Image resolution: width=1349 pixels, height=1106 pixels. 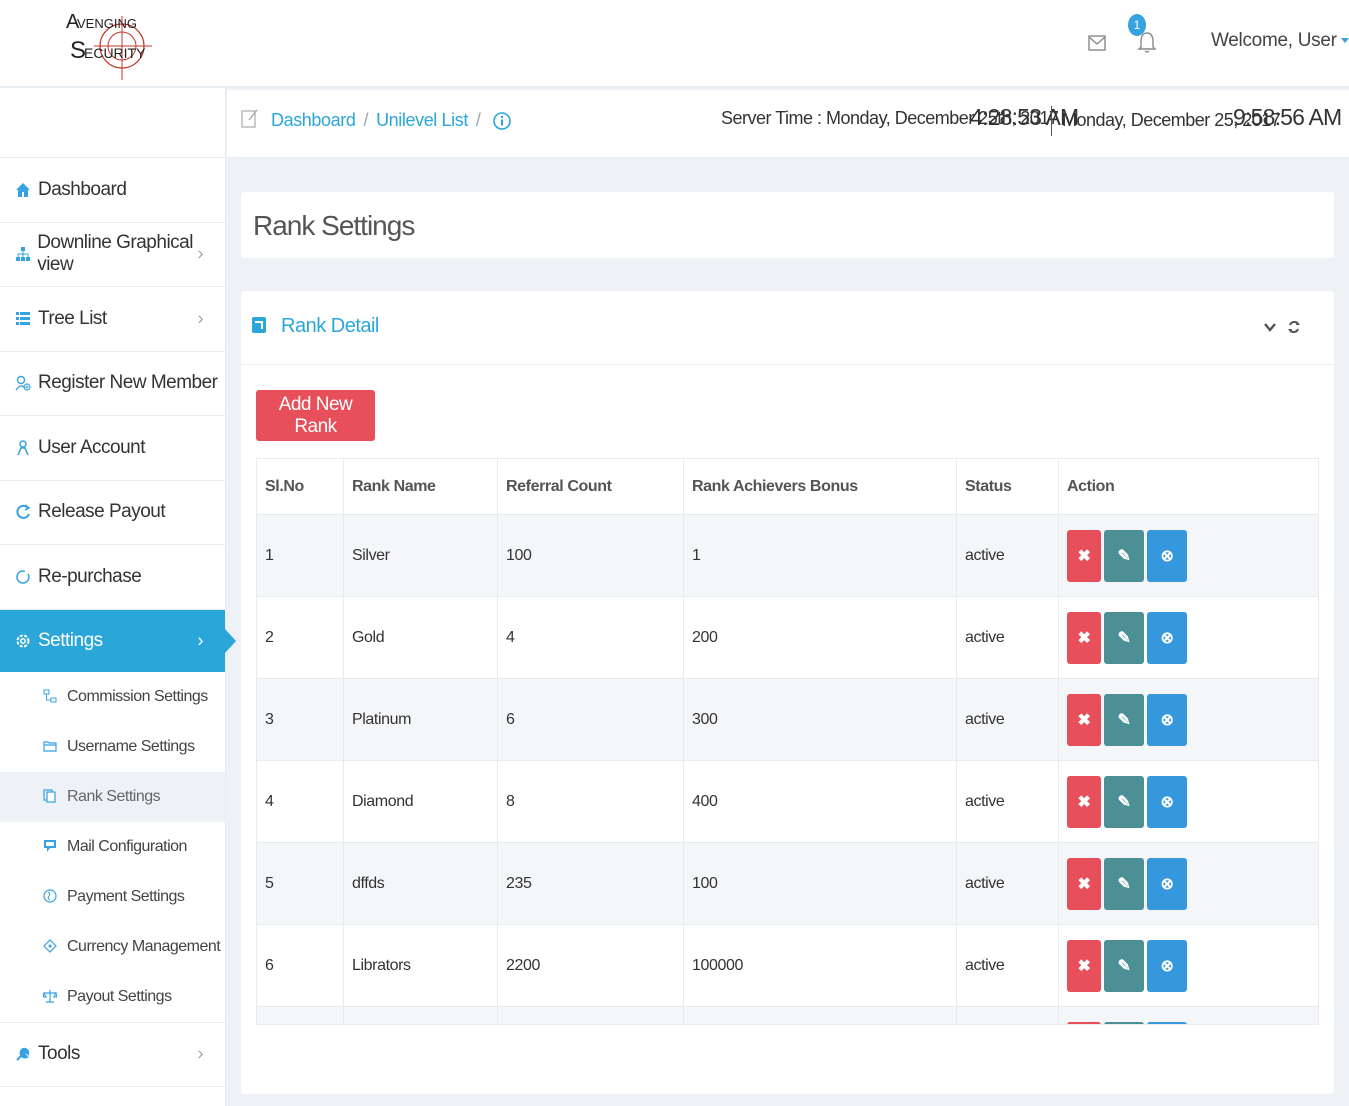 I want to click on submenu-item-label: Currency Management, so click(x=144, y=946).